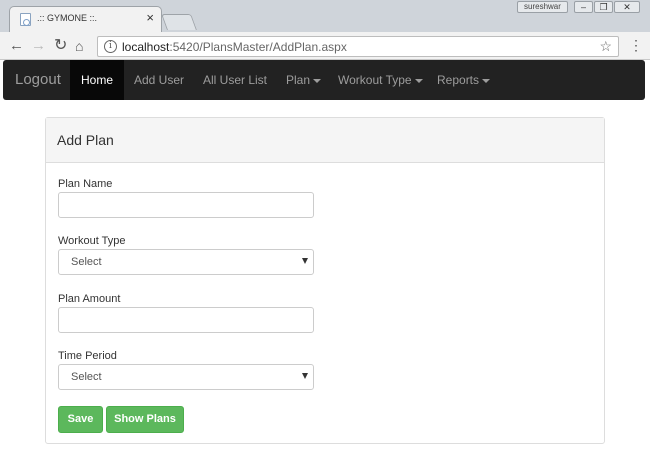 This screenshot has width=650, height=464. Describe the element at coordinates (110, 46) in the screenshot. I see `info-icon: i` at that location.